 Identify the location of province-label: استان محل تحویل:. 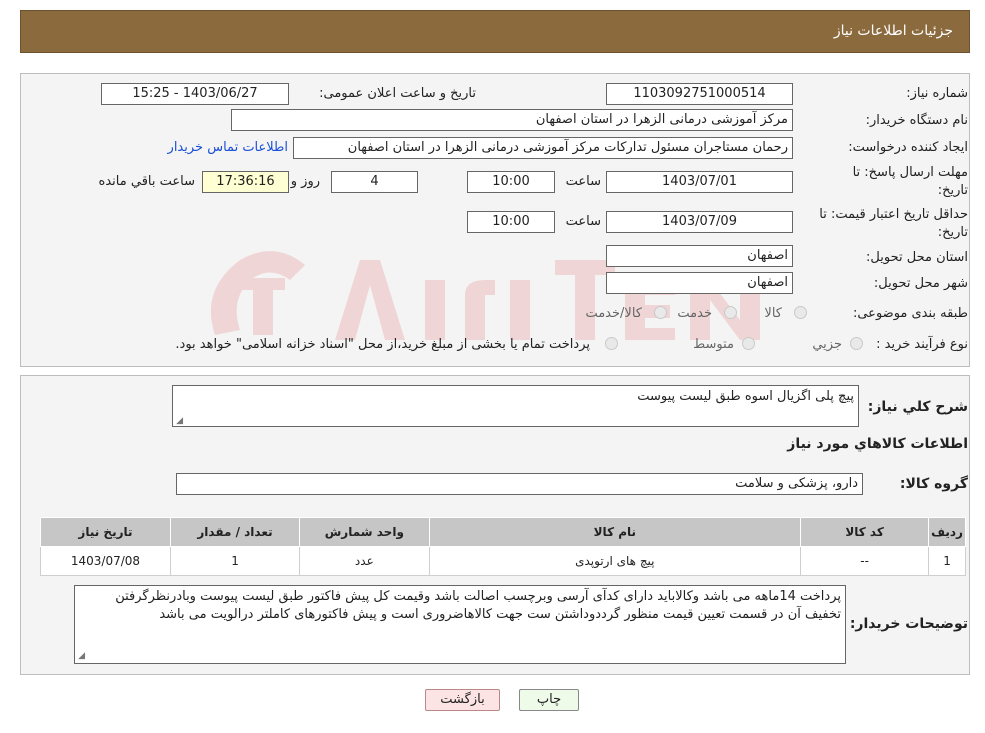
(917, 257).